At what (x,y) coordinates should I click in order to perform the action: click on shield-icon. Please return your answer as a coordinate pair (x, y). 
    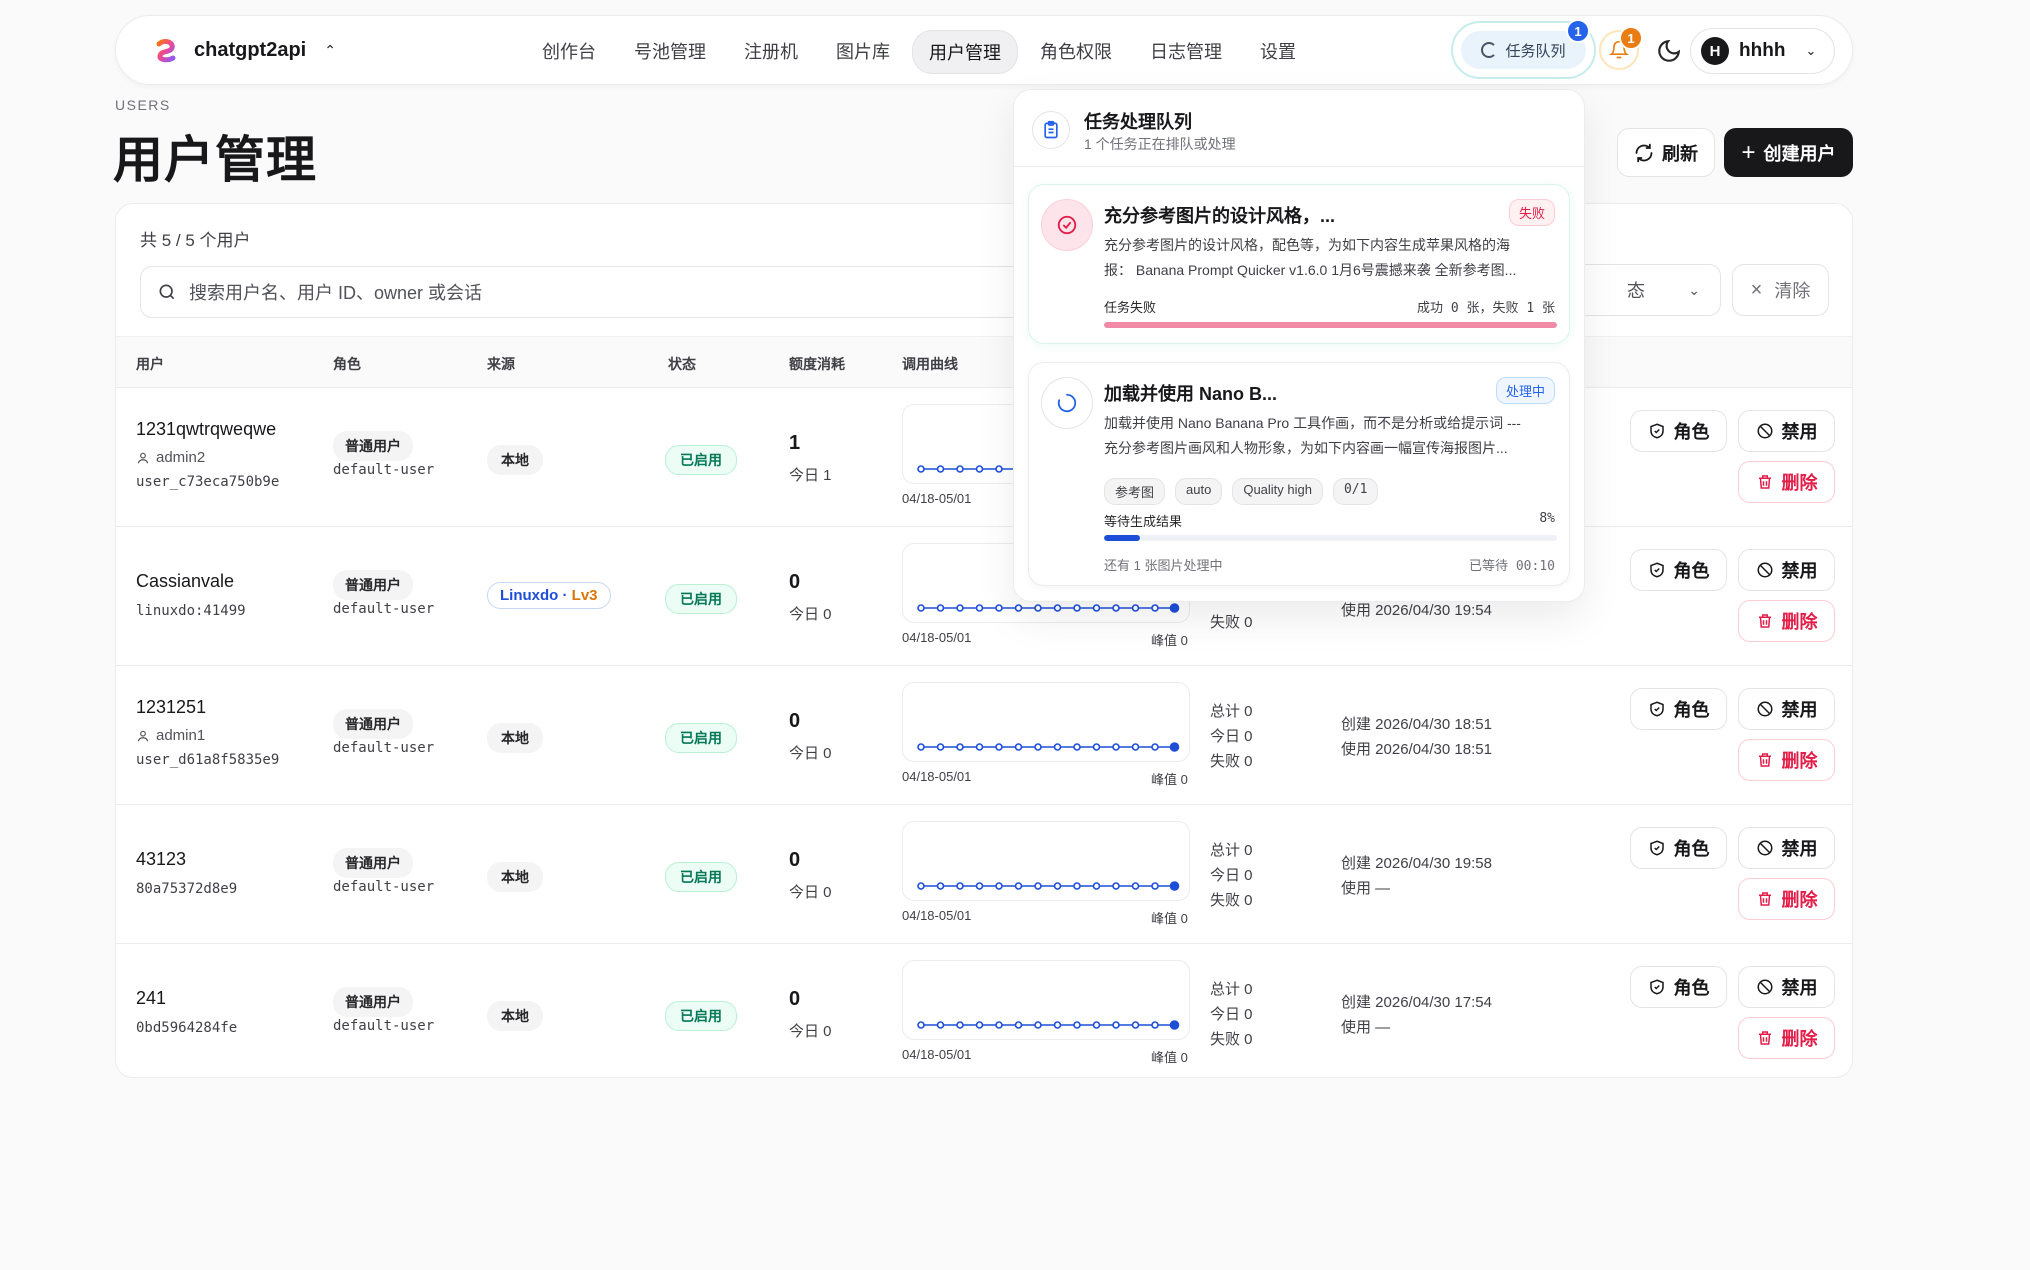
    Looking at the image, I should click on (1656, 570).